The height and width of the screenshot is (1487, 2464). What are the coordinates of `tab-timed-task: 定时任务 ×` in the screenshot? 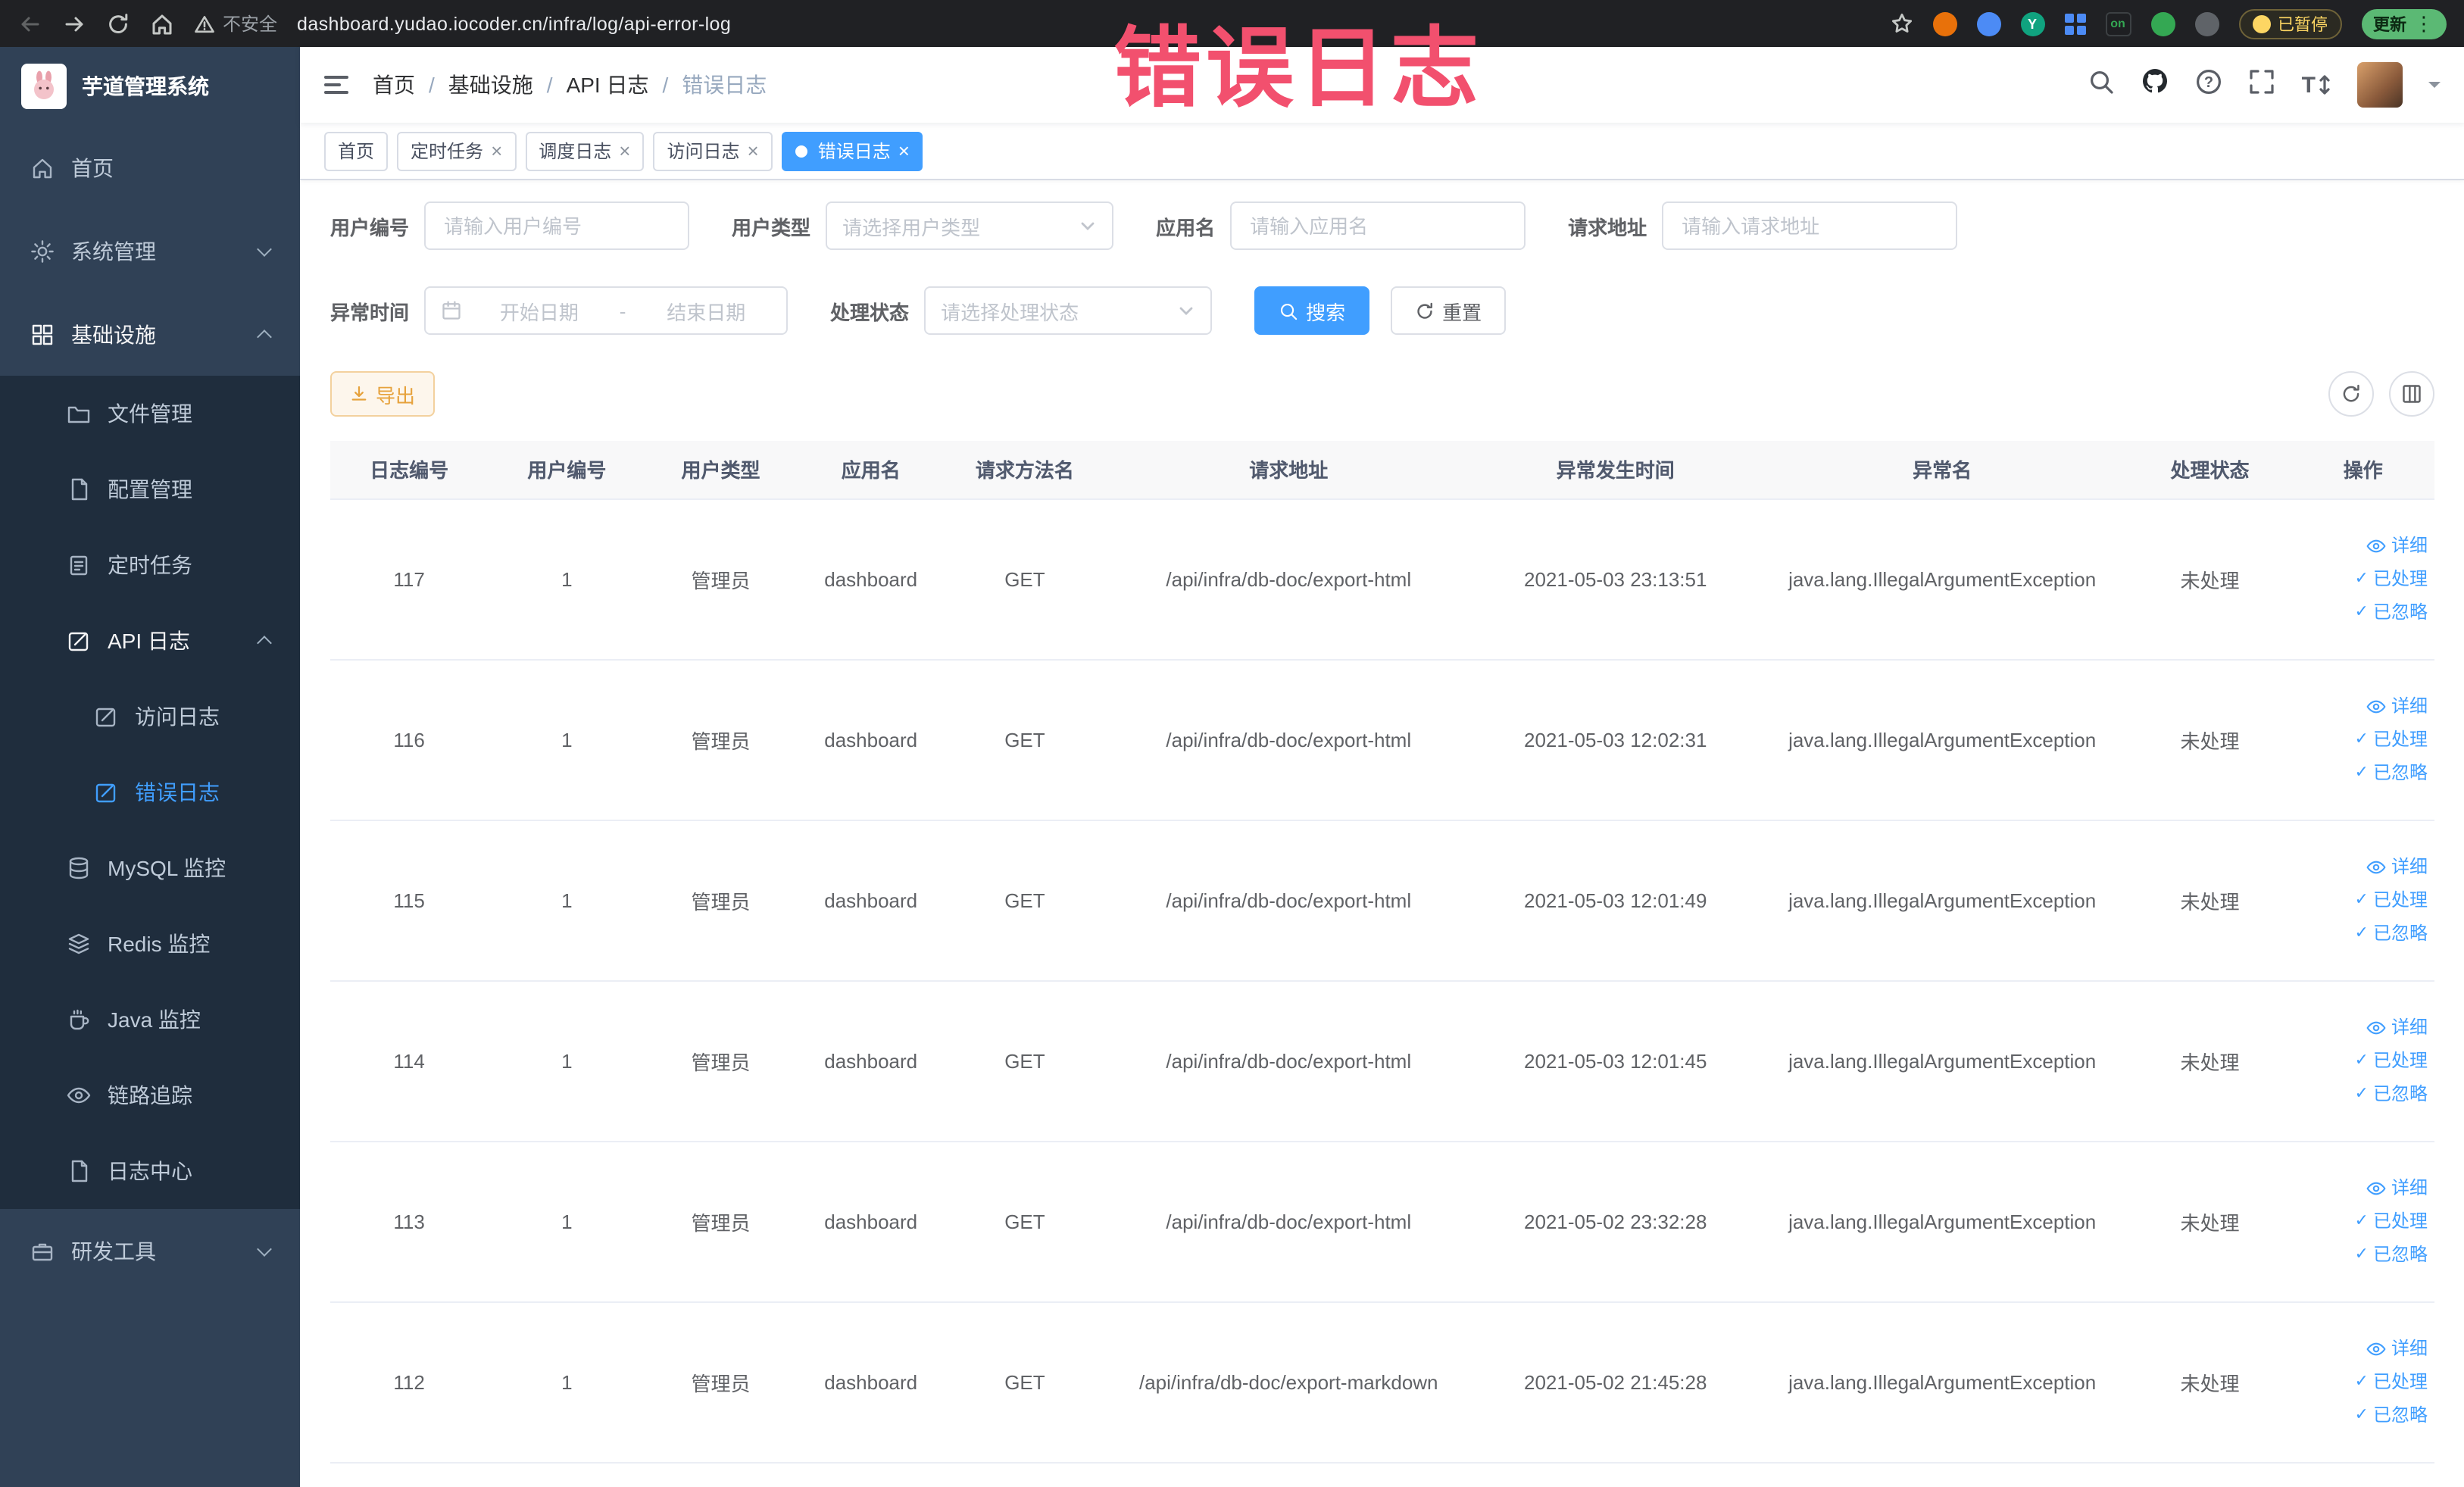 It's located at (457, 150).